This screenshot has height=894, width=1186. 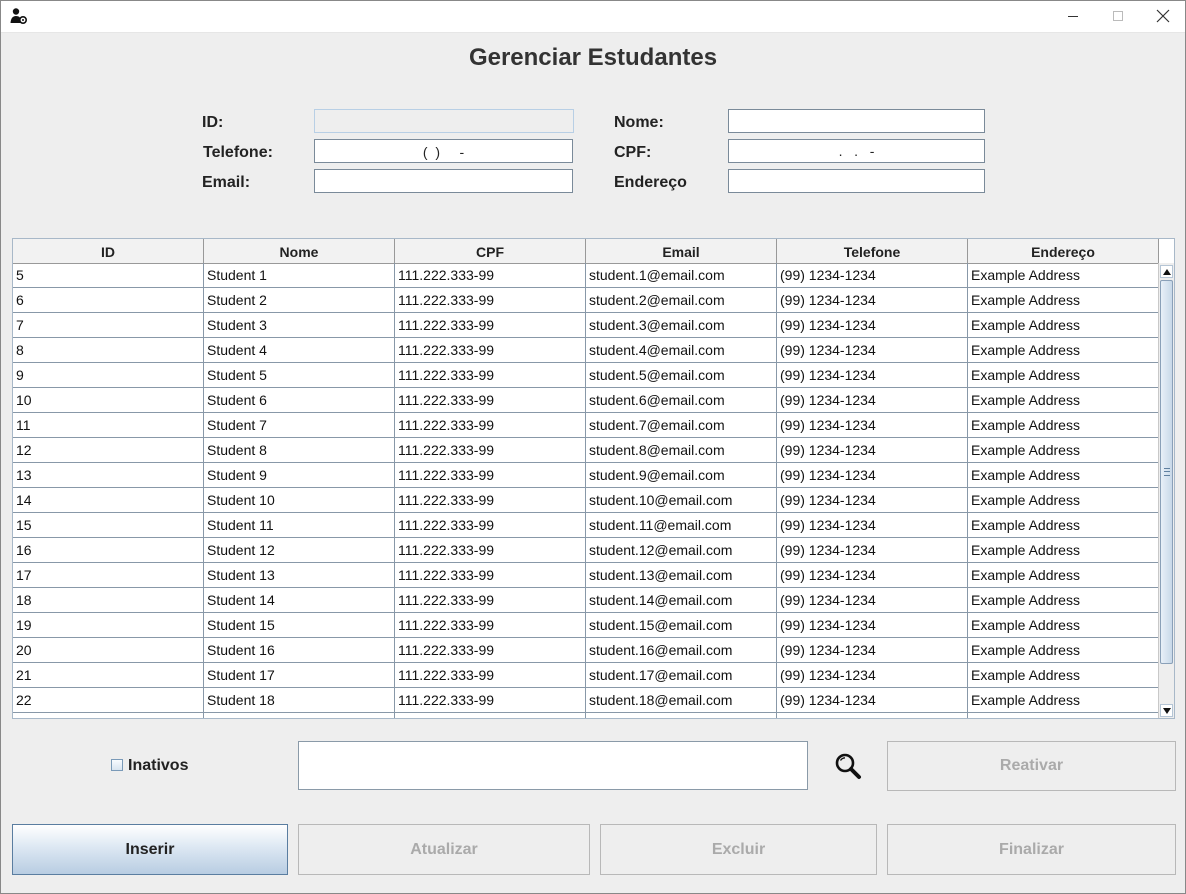 I want to click on cell-nome: Student 17, so click(x=299, y=675).